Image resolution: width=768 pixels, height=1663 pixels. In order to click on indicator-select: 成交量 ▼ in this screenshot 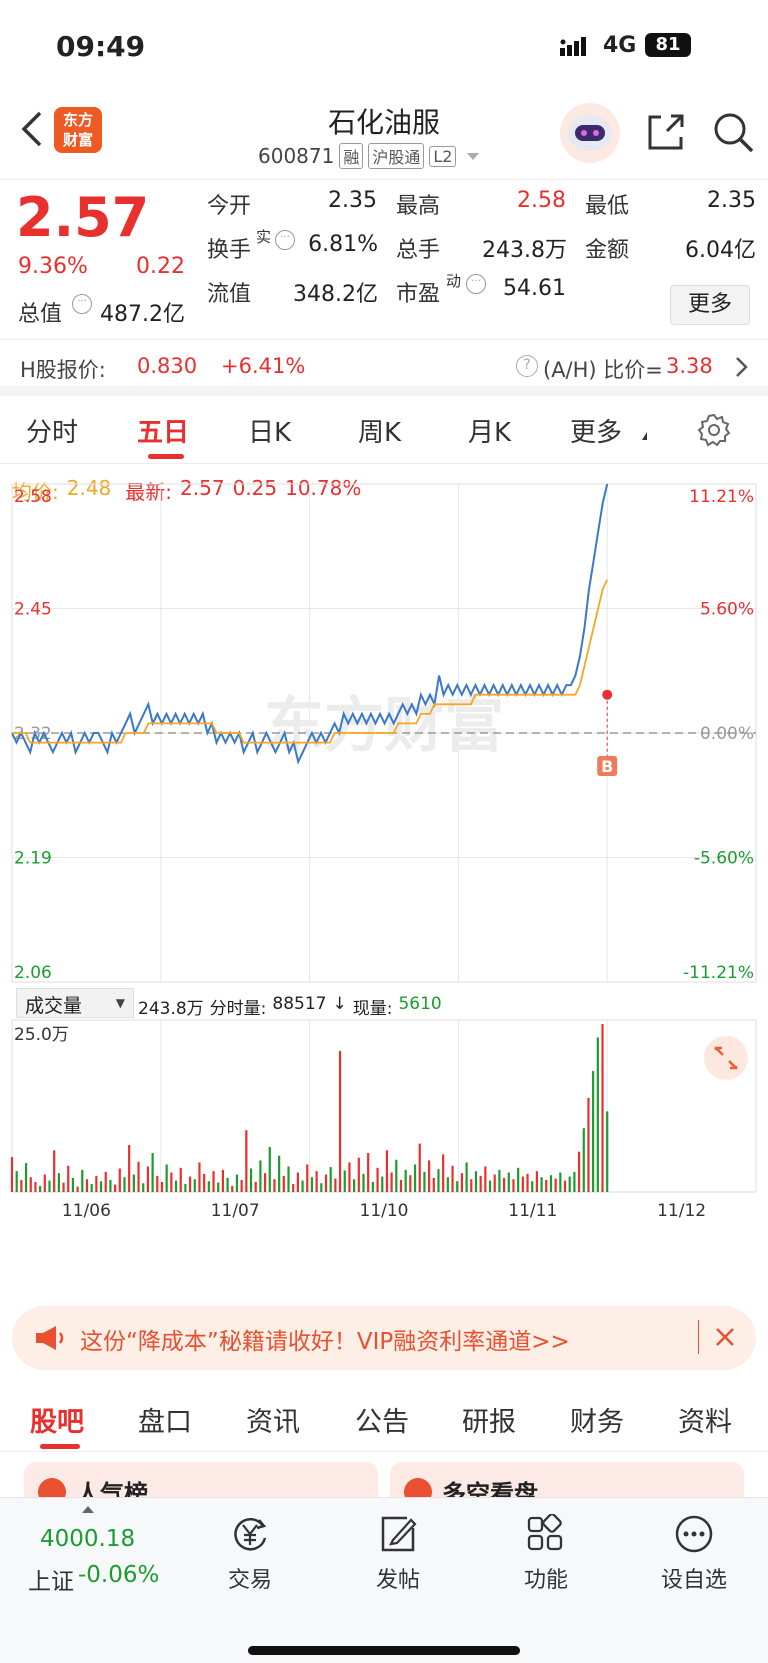, I will do `click(75, 1003)`.